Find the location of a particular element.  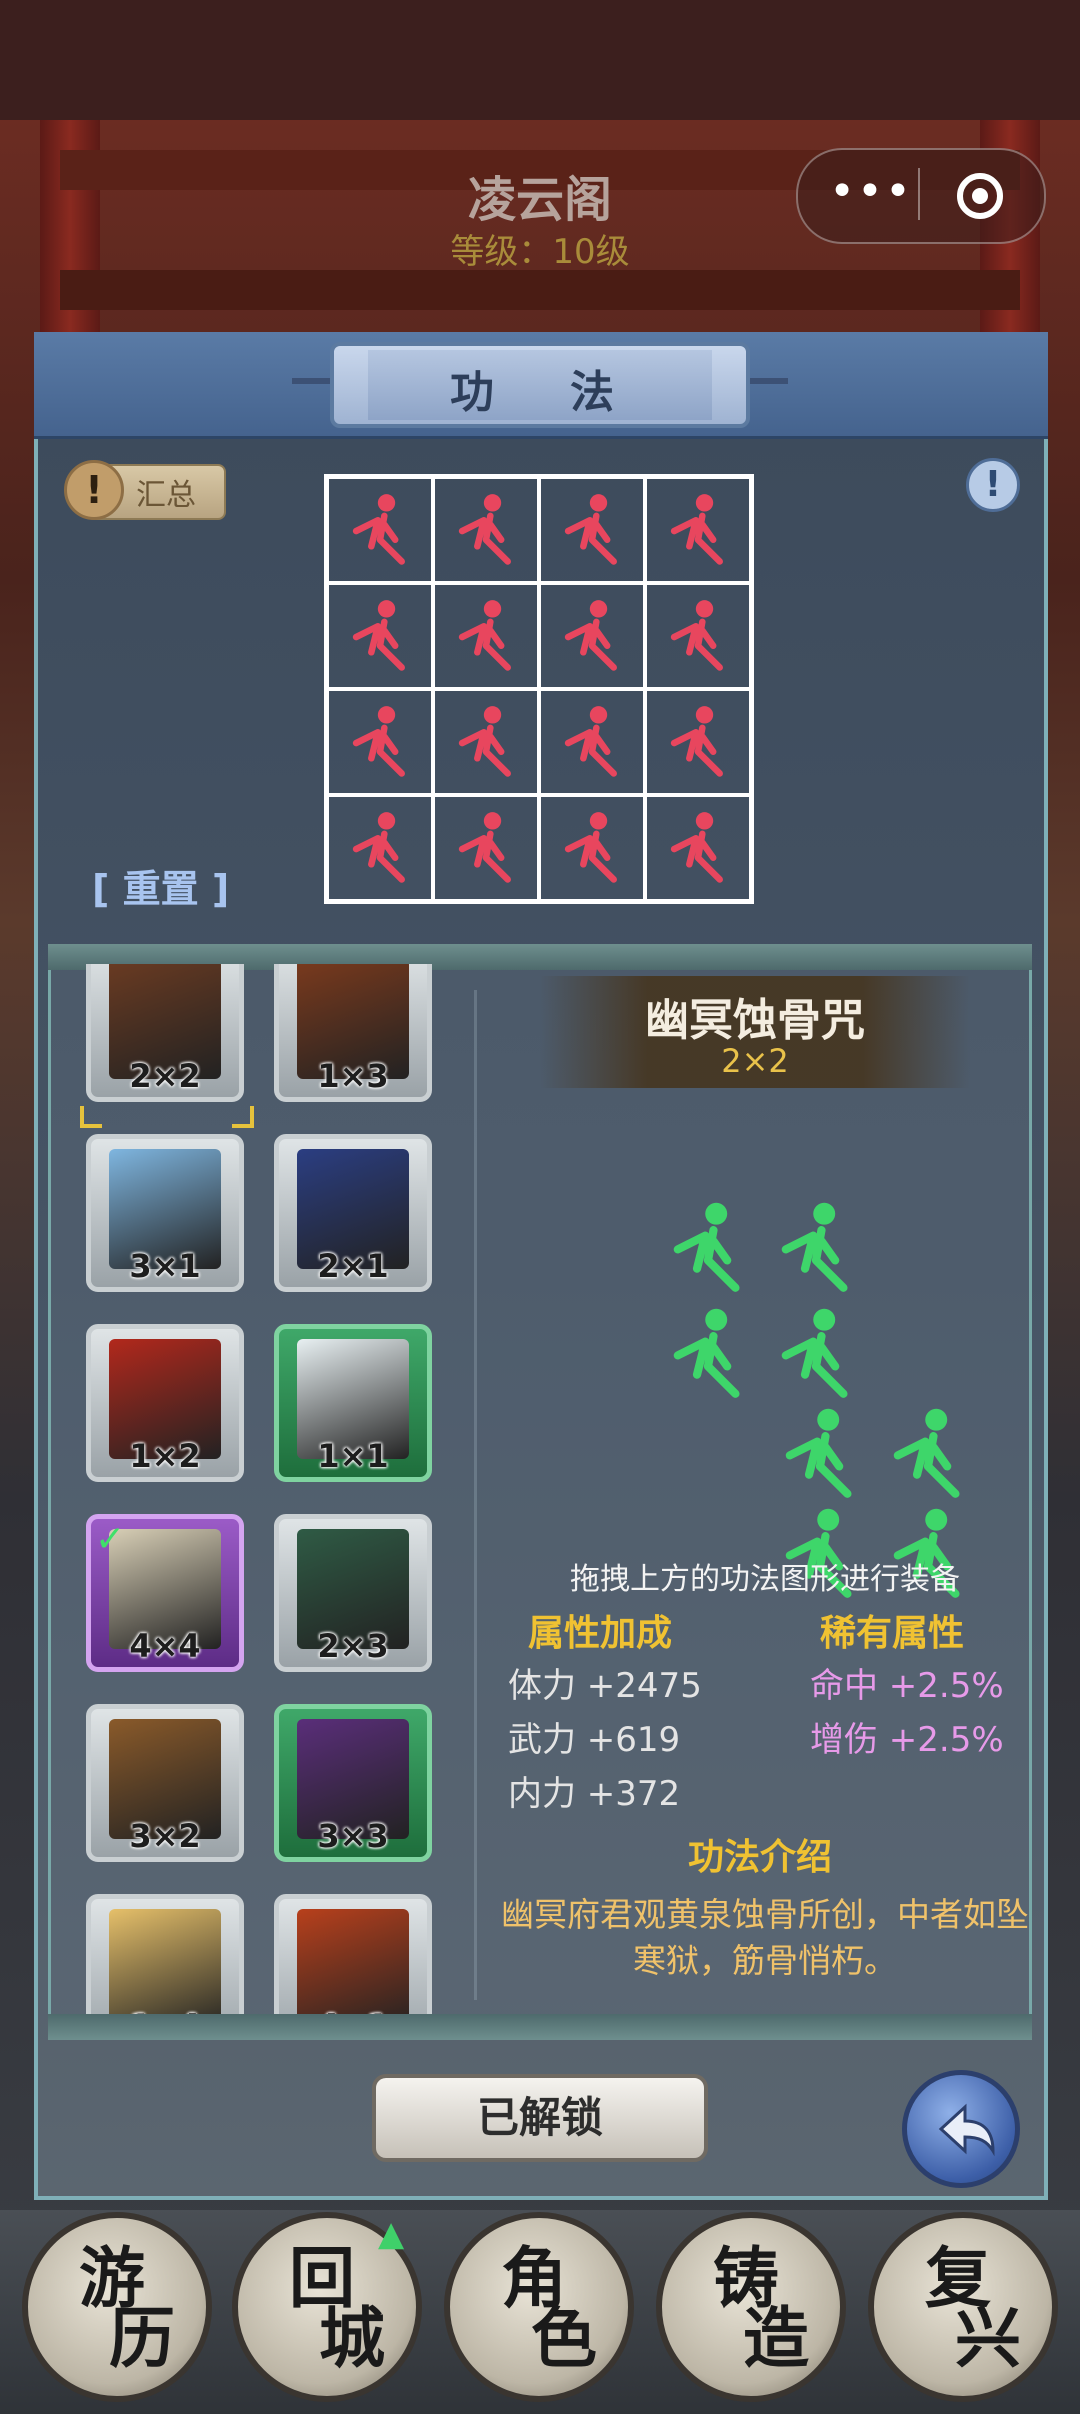

book-size-label: 1×1 is located at coordinates (353, 1456).